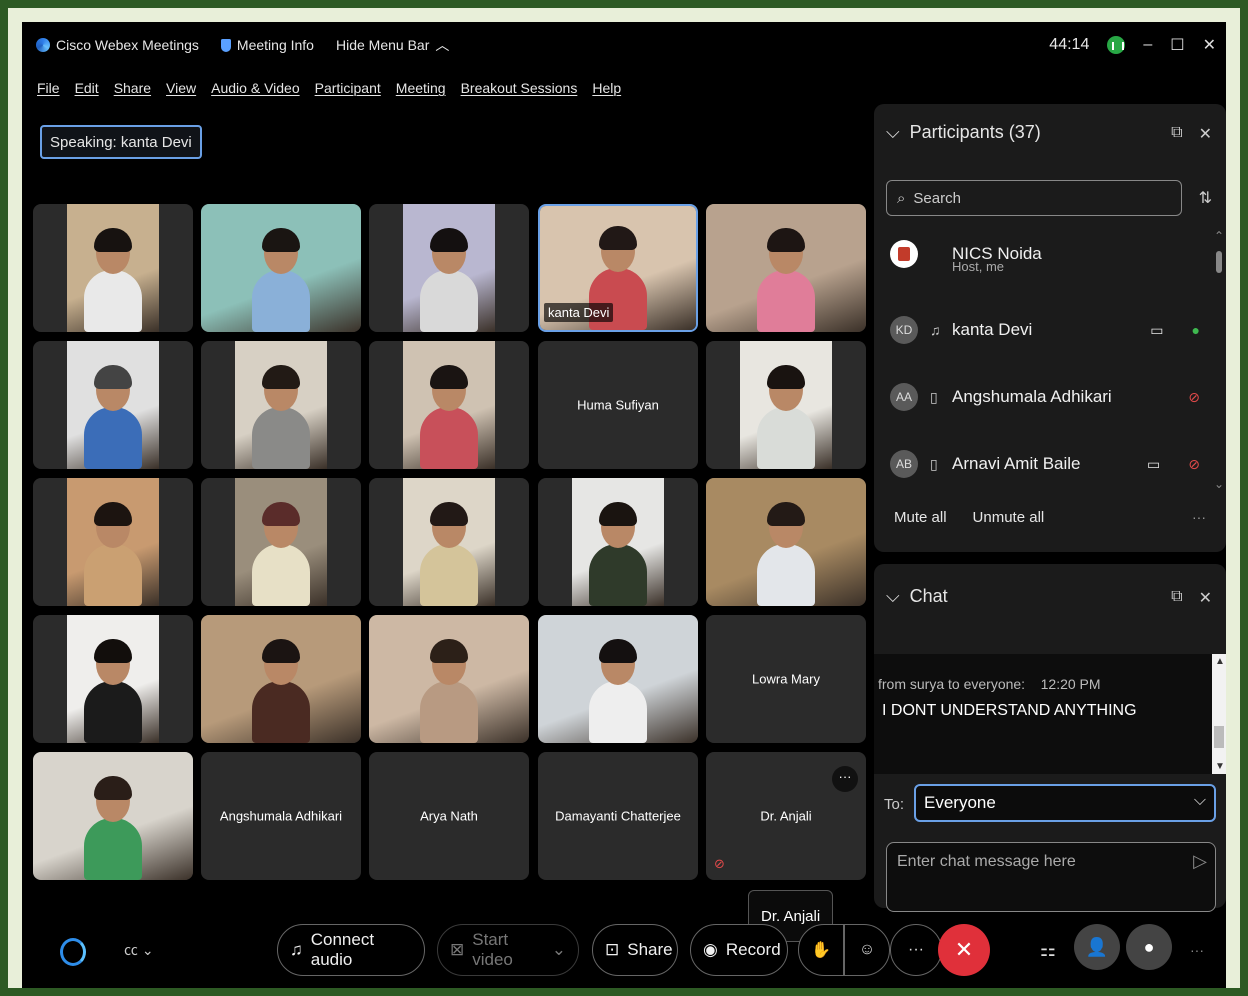 Image resolution: width=1248 pixels, height=996 pixels. What do you see at coordinates (1219, 360) in the screenshot?
I see `participants-scrollbar: ⌃ ⌄` at bounding box center [1219, 360].